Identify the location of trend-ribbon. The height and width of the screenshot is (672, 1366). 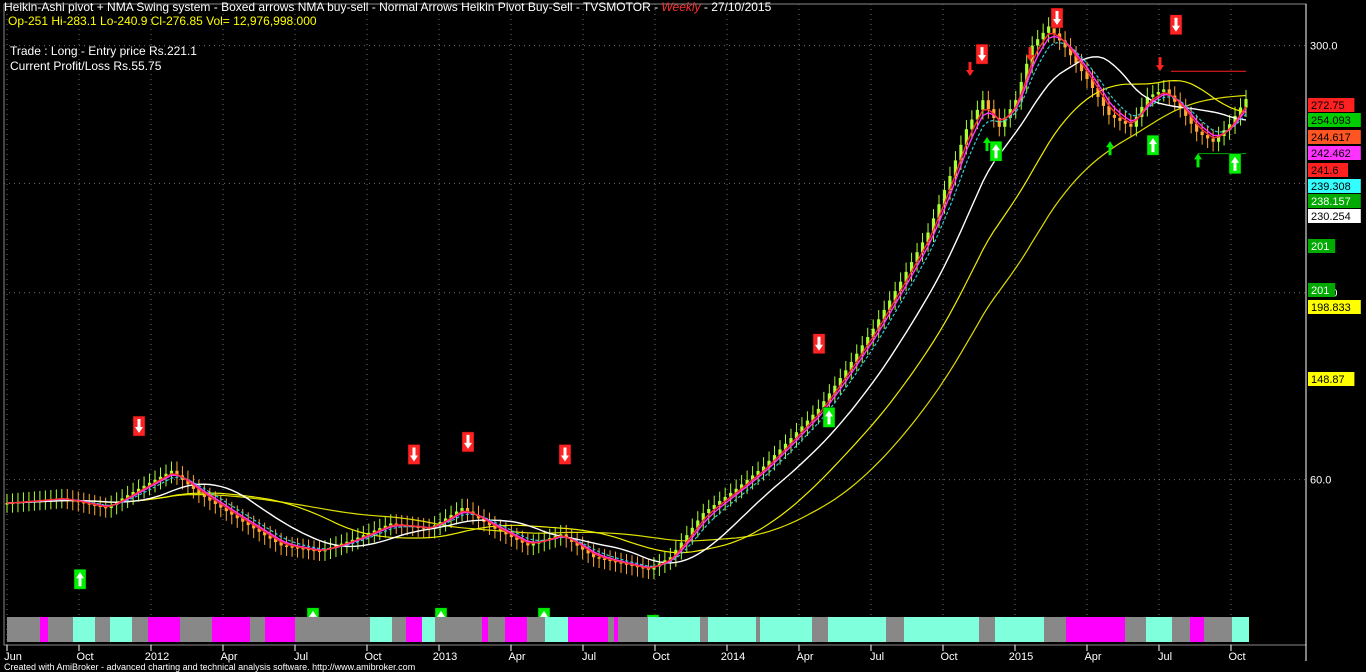
(628, 629).